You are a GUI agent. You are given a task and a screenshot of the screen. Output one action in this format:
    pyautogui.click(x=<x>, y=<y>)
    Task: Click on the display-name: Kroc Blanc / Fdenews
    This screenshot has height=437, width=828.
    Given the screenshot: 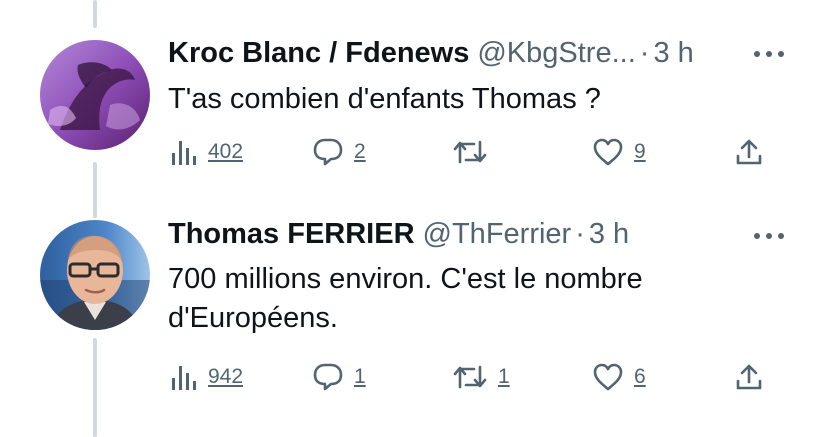 What is the action you would take?
    pyautogui.click(x=318, y=53)
    